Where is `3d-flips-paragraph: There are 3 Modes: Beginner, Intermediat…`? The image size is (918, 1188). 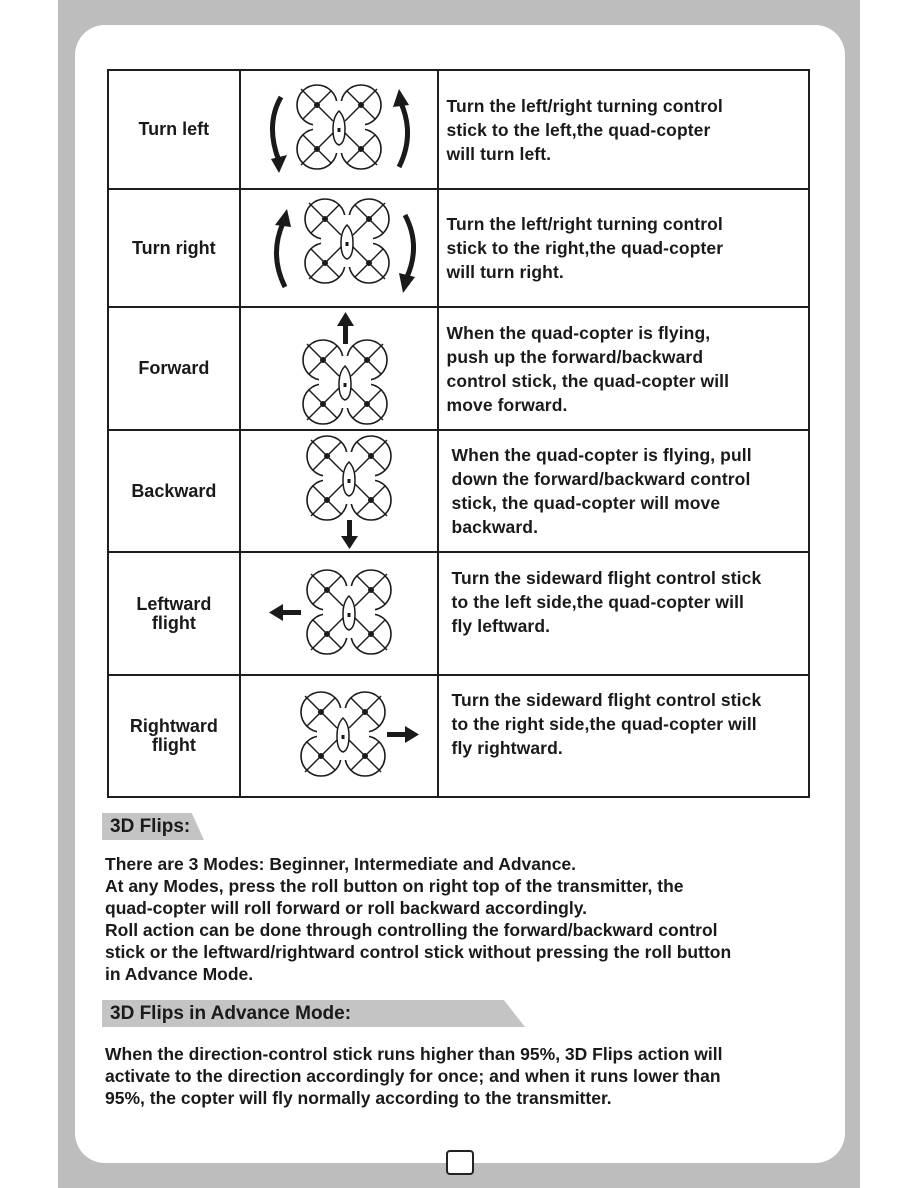 3d-flips-paragraph: There are 3 Modes: Beginner, Intermediat… is located at coordinates (418, 919).